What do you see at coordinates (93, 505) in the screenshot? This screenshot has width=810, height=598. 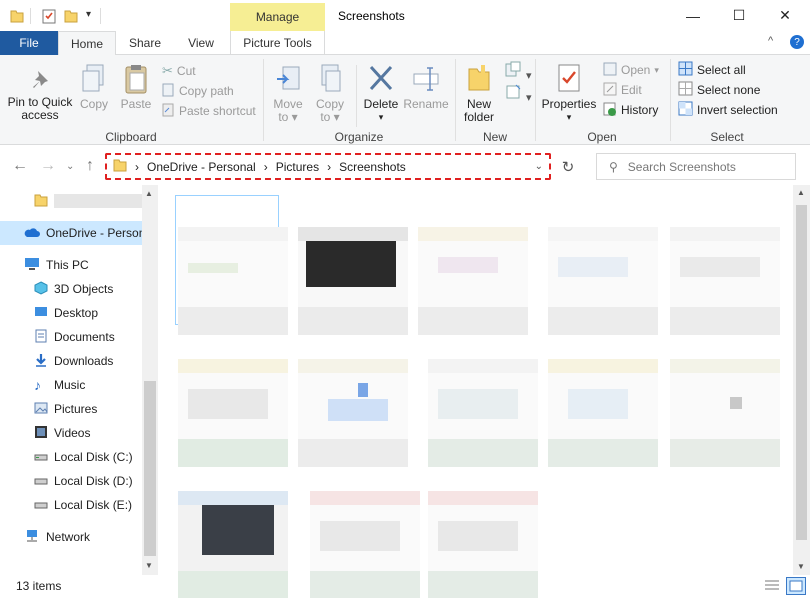 I see `nav-label-local-disk-e: Local Disk (E:)` at bounding box center [93, 505].